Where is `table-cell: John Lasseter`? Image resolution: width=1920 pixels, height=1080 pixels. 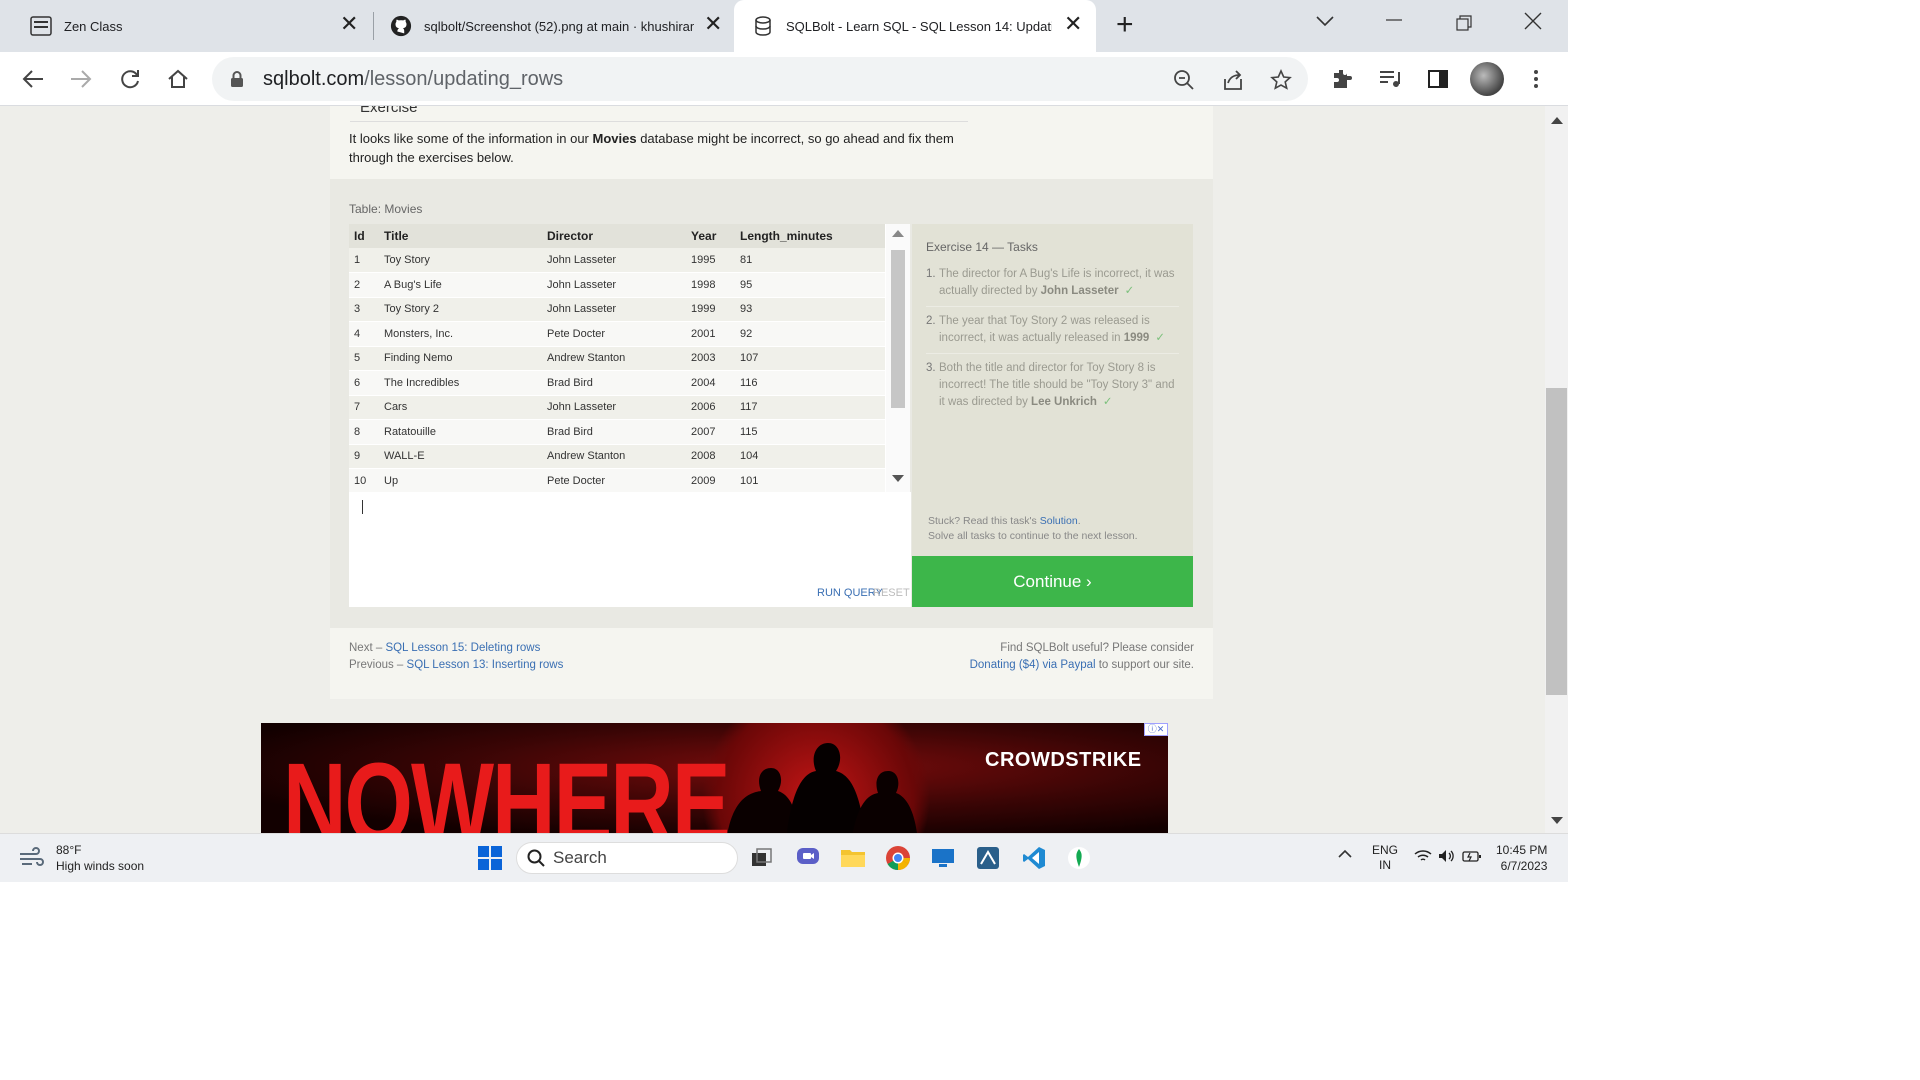
table-cell: John Lasseter is located at coordinates (614, 285).